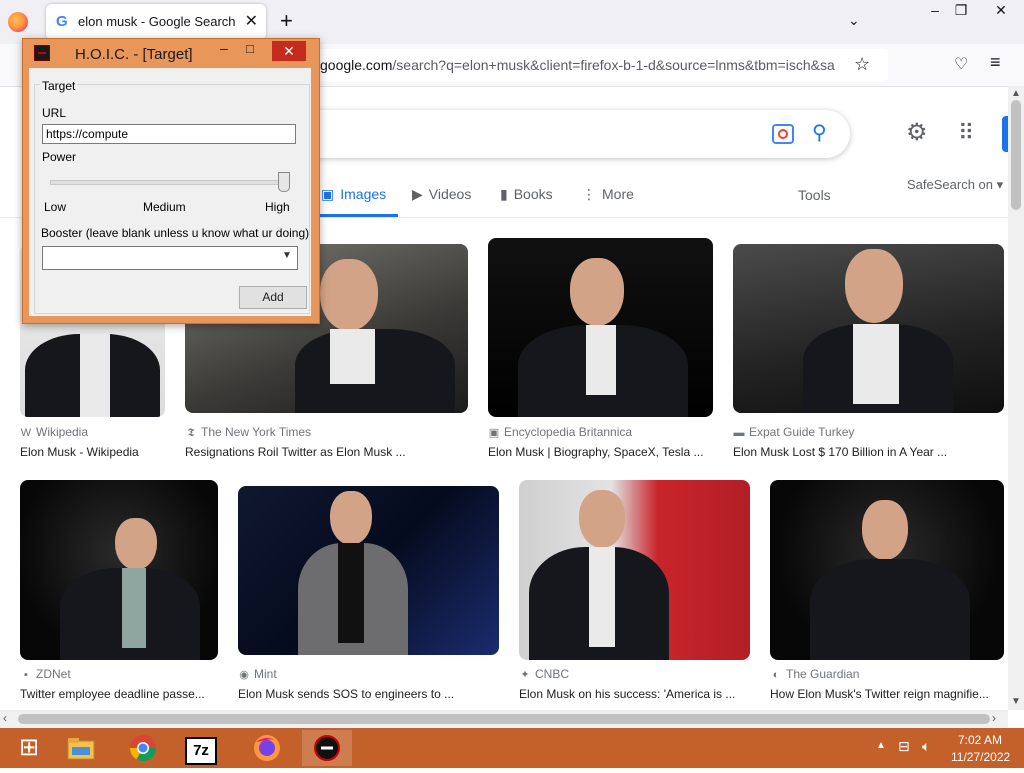 This screenshot has width=1024, height=773. Describe the element at coordinates (1001, 12) in the screenshot. I see `window-close-button: ✕` at that location.